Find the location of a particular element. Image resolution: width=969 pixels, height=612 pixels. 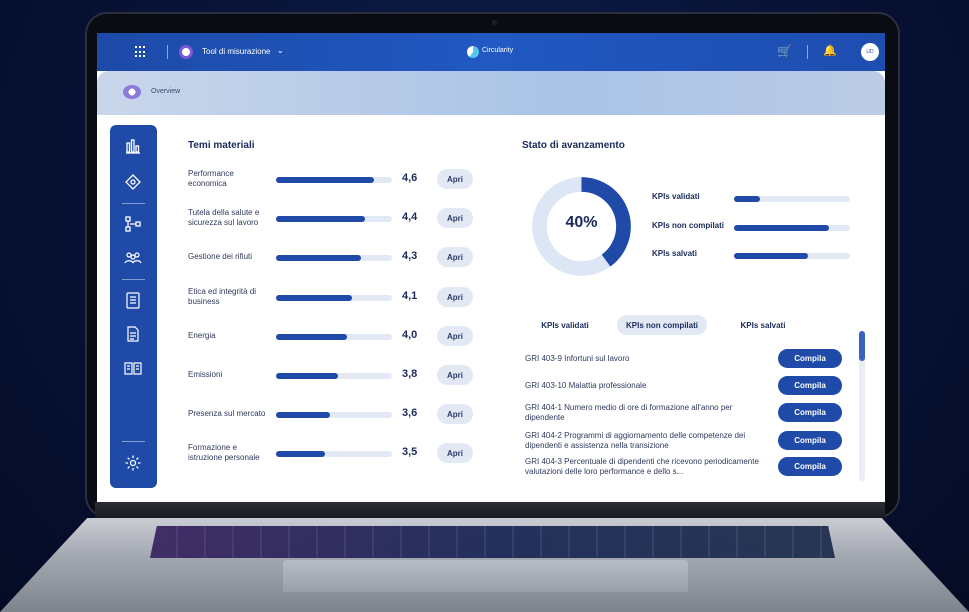

tab-kpi: KPIs salvati is located at coordinates (763, 325).